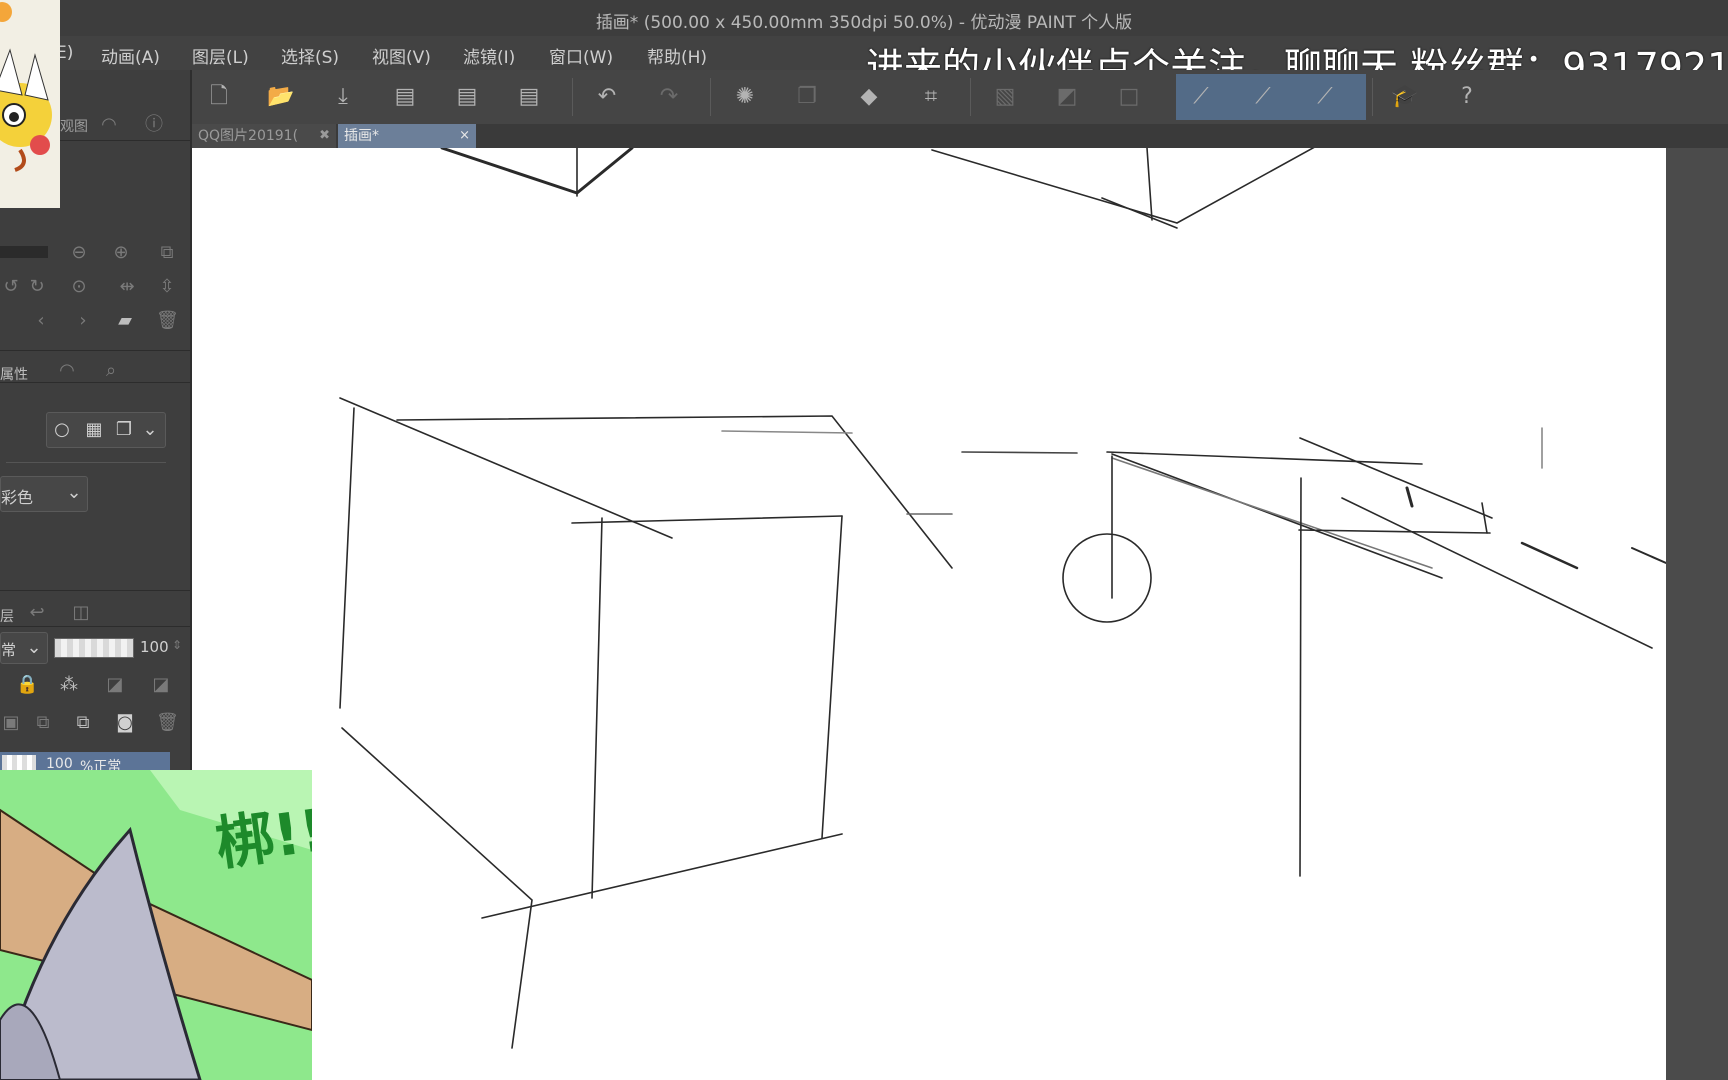 The image size is (1728, 1080). What do you see at coordinates (1067, 97) in the screenshot?
I see `invert-icon: ◩` at bounding box center [1067, 97].